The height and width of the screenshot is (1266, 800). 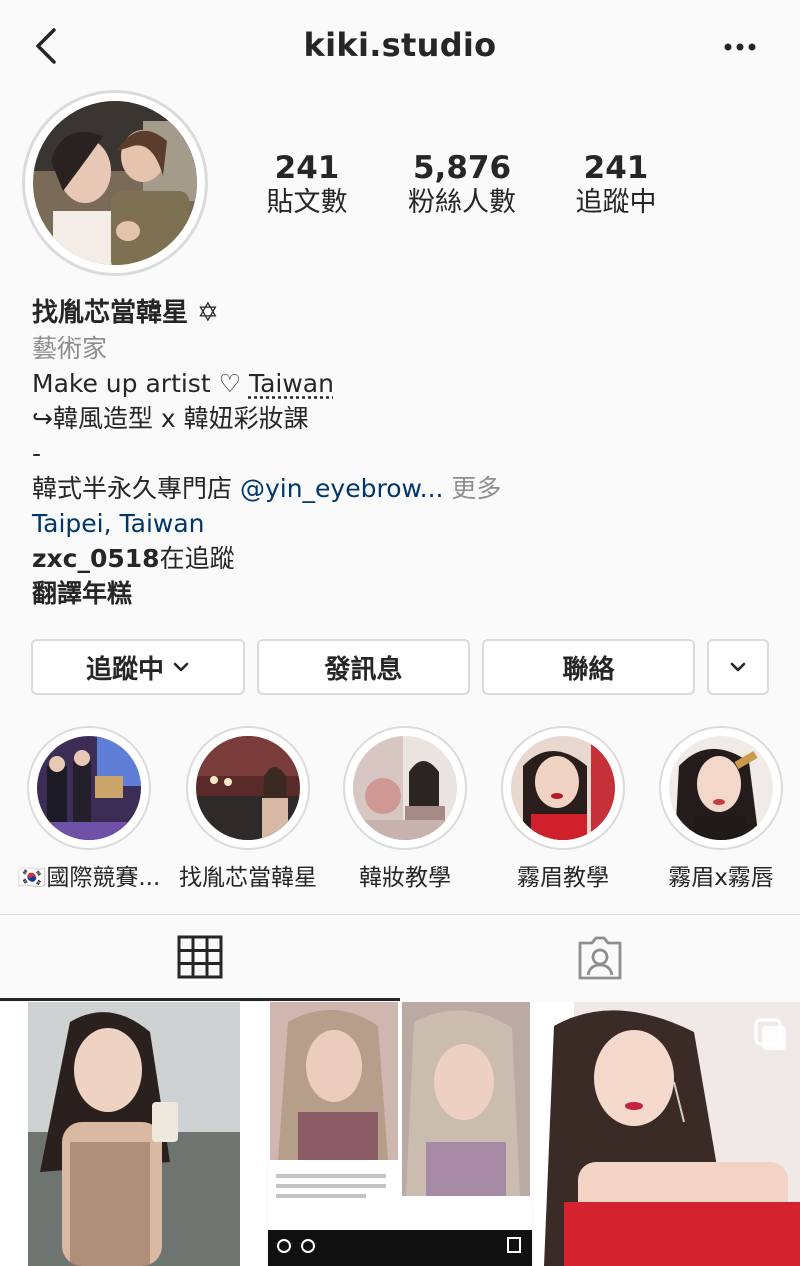 I want to click on profile-tabs, so click(x=400, y=957).